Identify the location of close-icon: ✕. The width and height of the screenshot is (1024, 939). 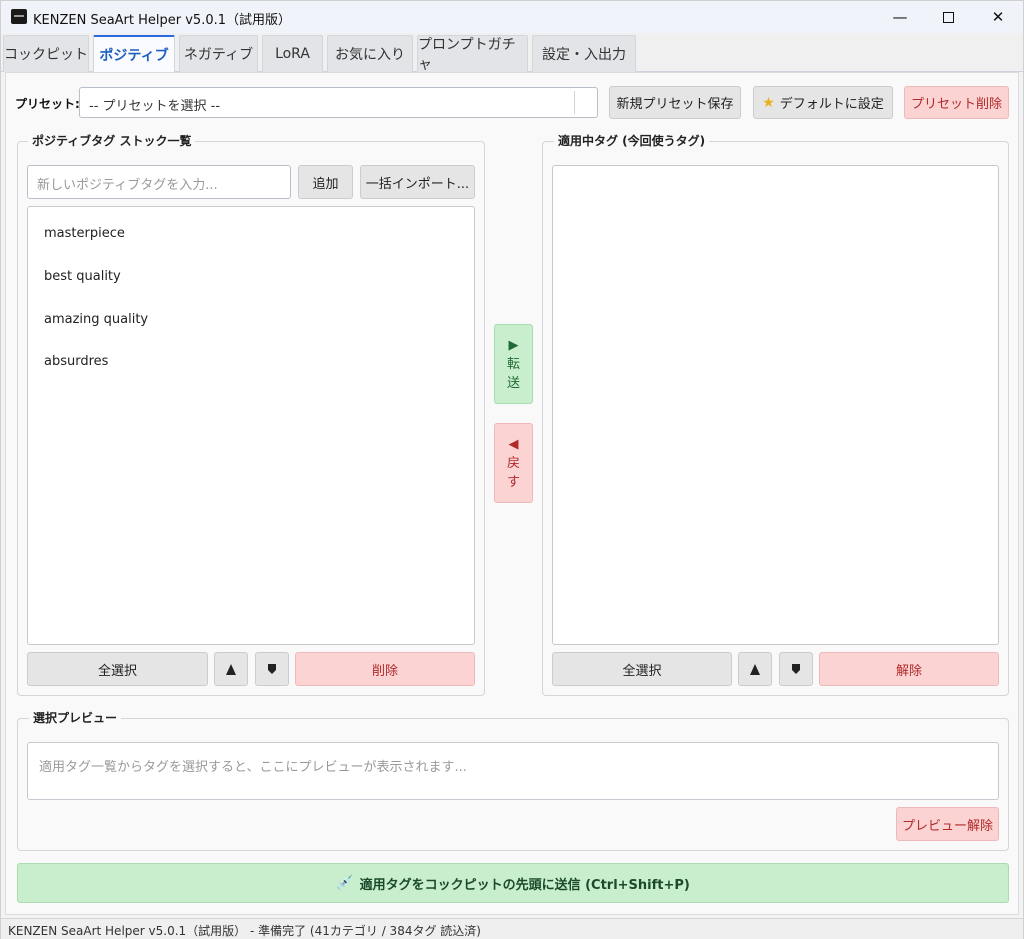
(998, 17).